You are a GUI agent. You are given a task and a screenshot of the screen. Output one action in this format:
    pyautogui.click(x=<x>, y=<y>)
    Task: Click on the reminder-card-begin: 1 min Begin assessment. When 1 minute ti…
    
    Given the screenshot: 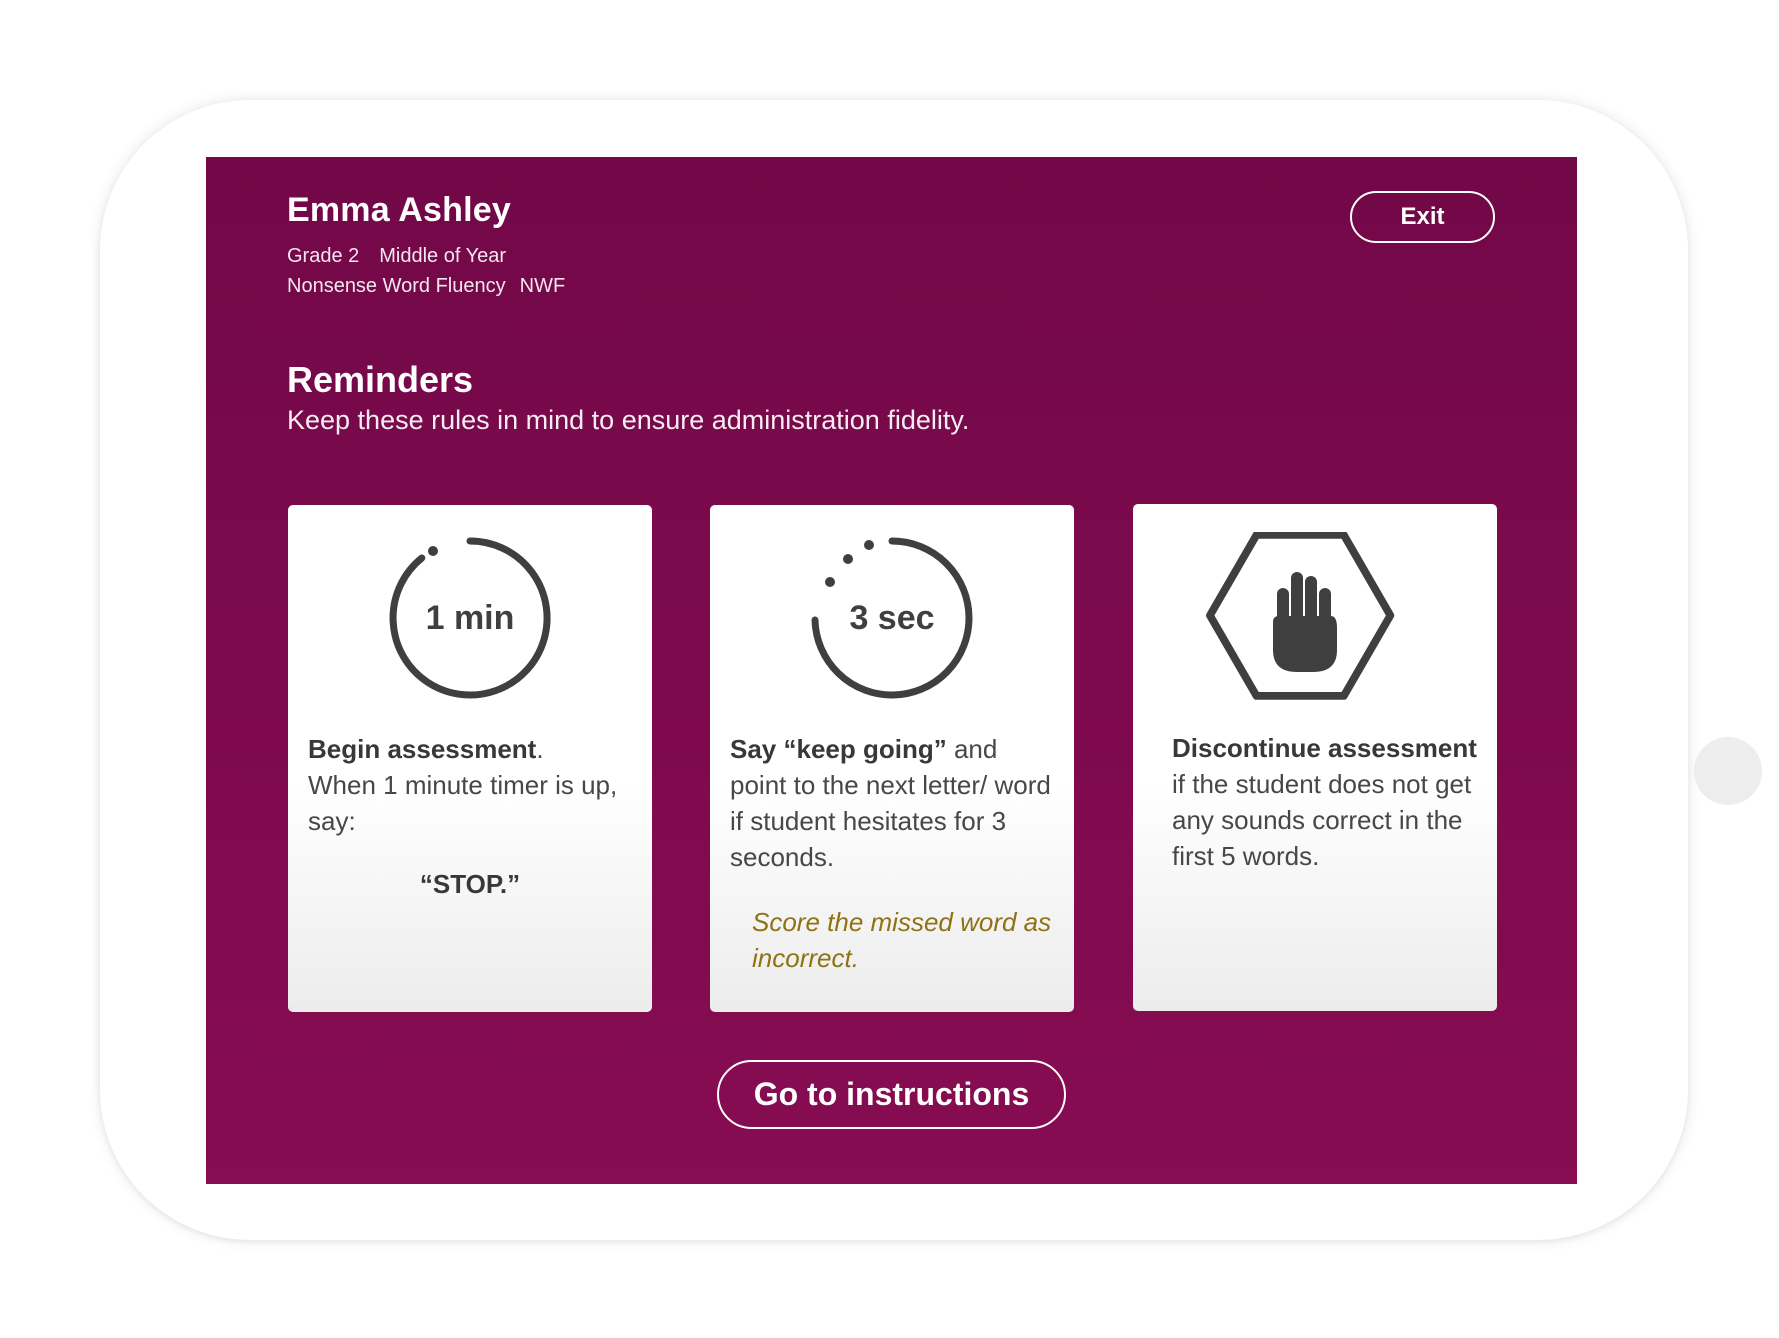 What is the action you would take?
    pyautogui.click(x=470, y=758)
    